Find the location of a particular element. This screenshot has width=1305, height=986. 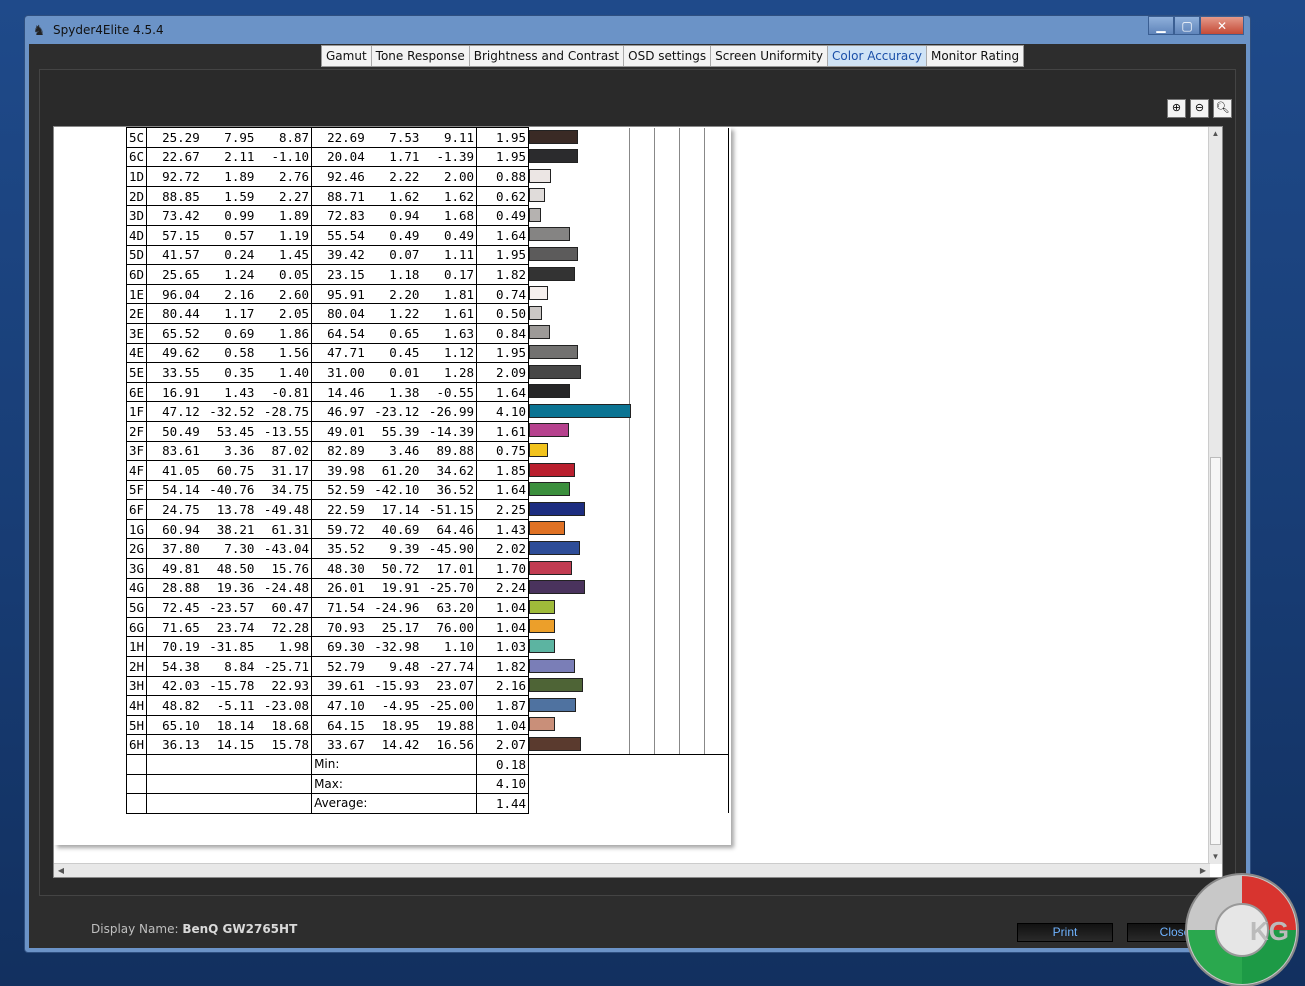

zoom-out-icon: ⊖ is located at coordinates (1199, 108).